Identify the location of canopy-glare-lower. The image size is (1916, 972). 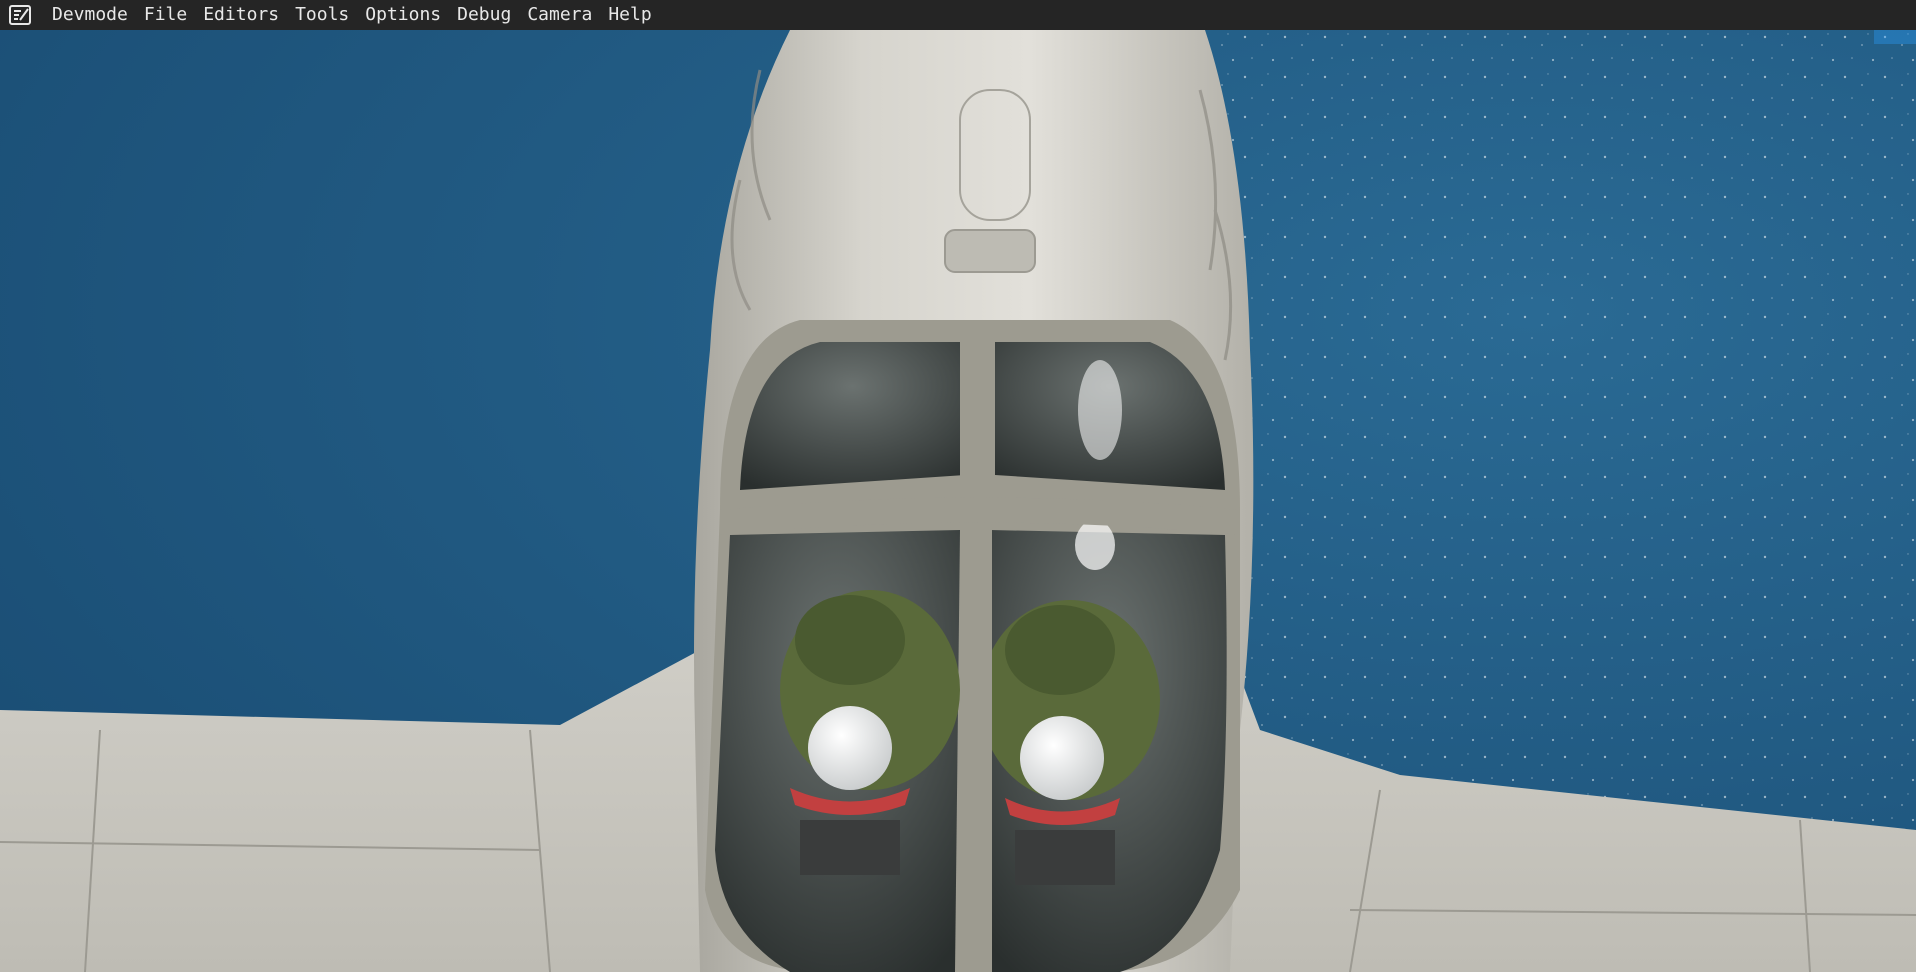
(1095, 545).